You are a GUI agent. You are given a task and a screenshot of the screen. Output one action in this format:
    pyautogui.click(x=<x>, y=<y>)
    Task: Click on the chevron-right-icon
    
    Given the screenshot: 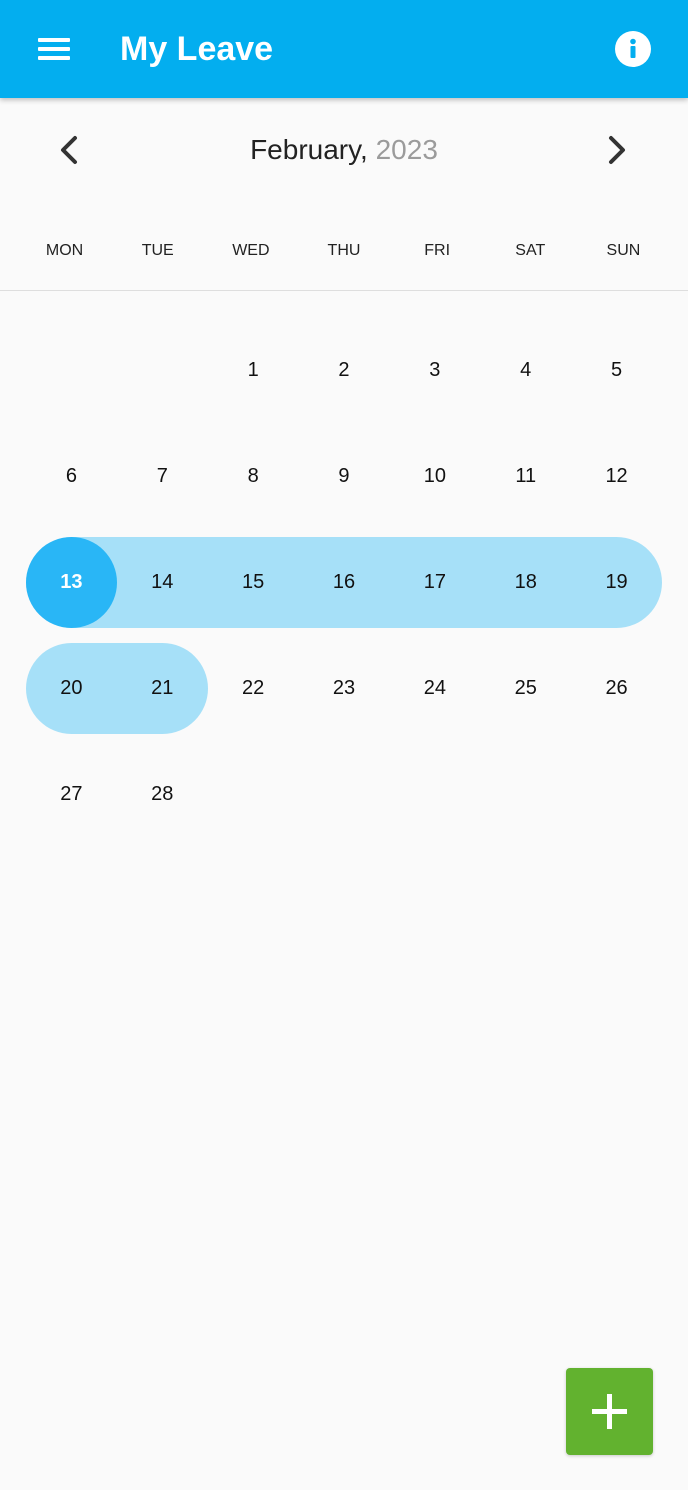 What is the action you would take?
    pyautogui.click(x=617, y=150)
    